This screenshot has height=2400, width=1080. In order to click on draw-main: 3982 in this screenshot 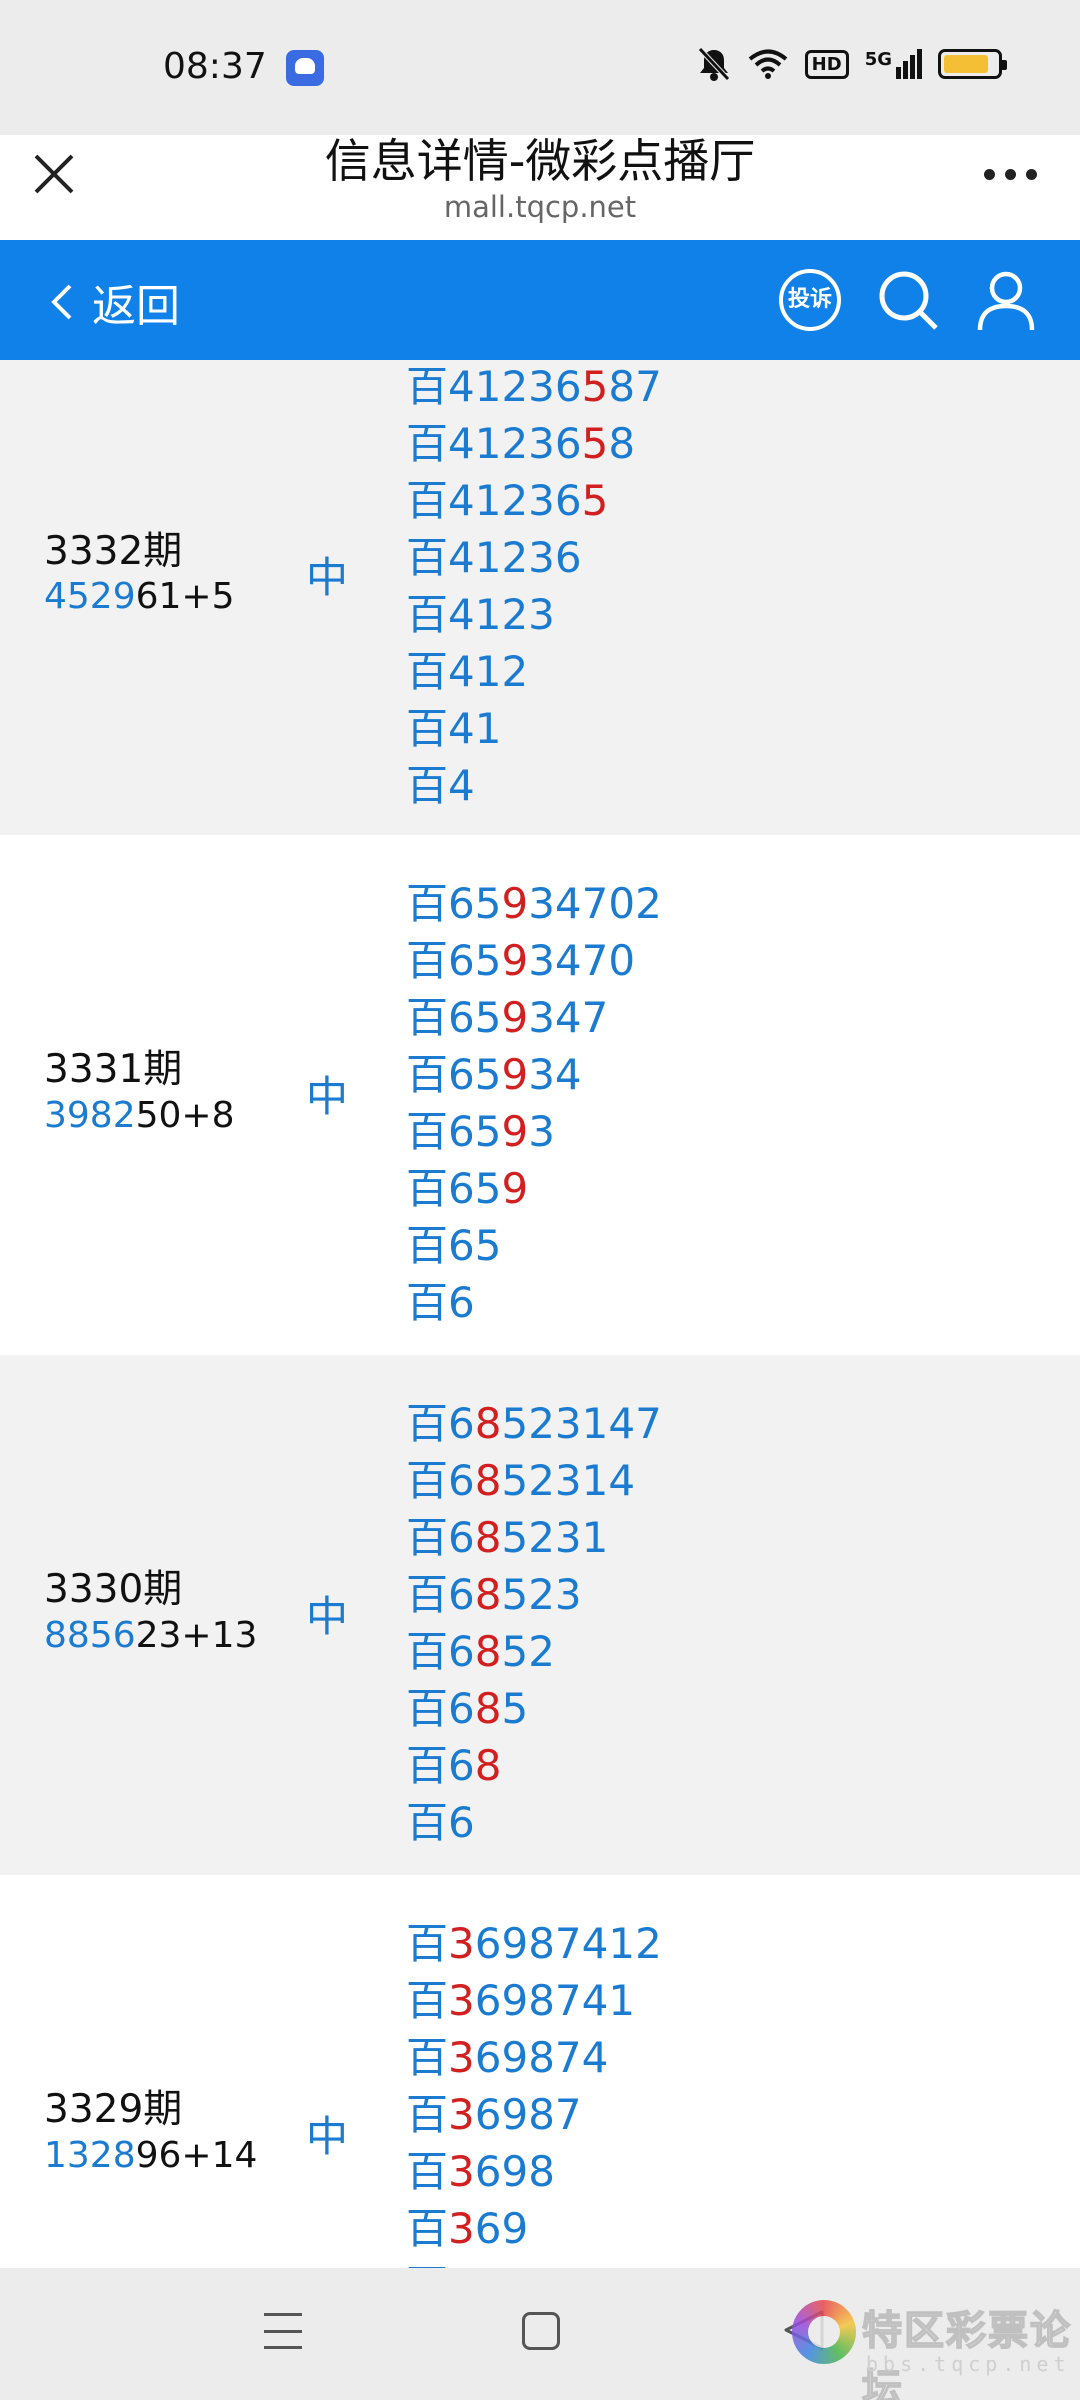, I will do `click(90, 1115)`.